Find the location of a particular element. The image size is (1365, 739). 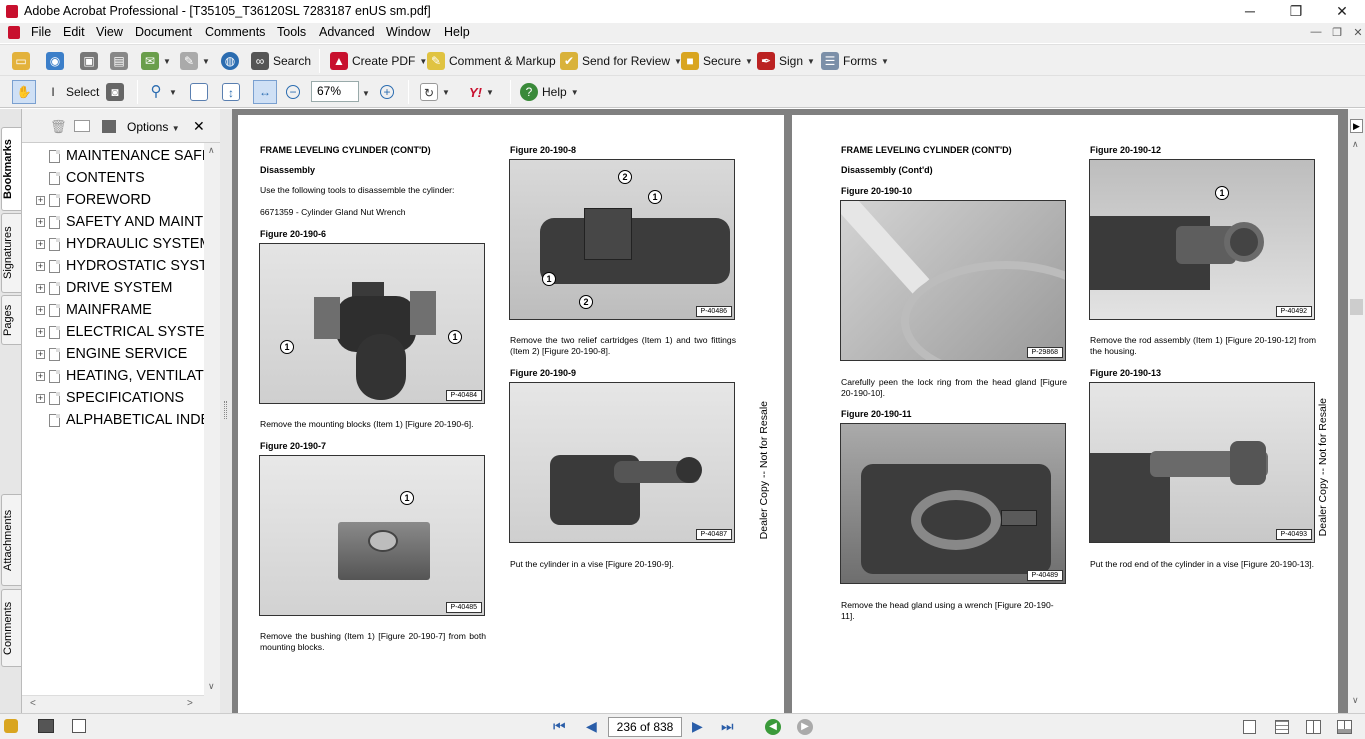

menu-document: Document is located at coordinates (163, 32).